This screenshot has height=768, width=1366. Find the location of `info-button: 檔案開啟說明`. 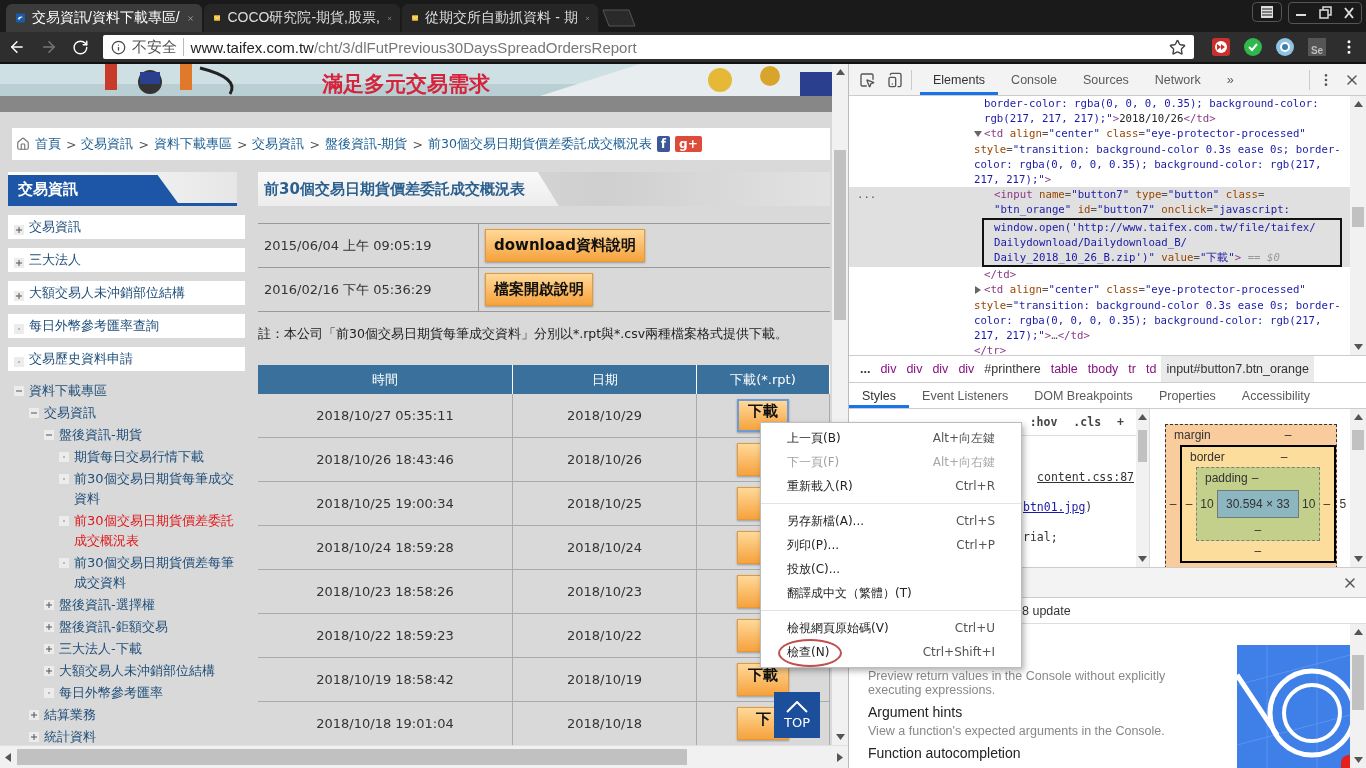

info-button: 檔案開啟說明 is located at coordinates (539, 289).